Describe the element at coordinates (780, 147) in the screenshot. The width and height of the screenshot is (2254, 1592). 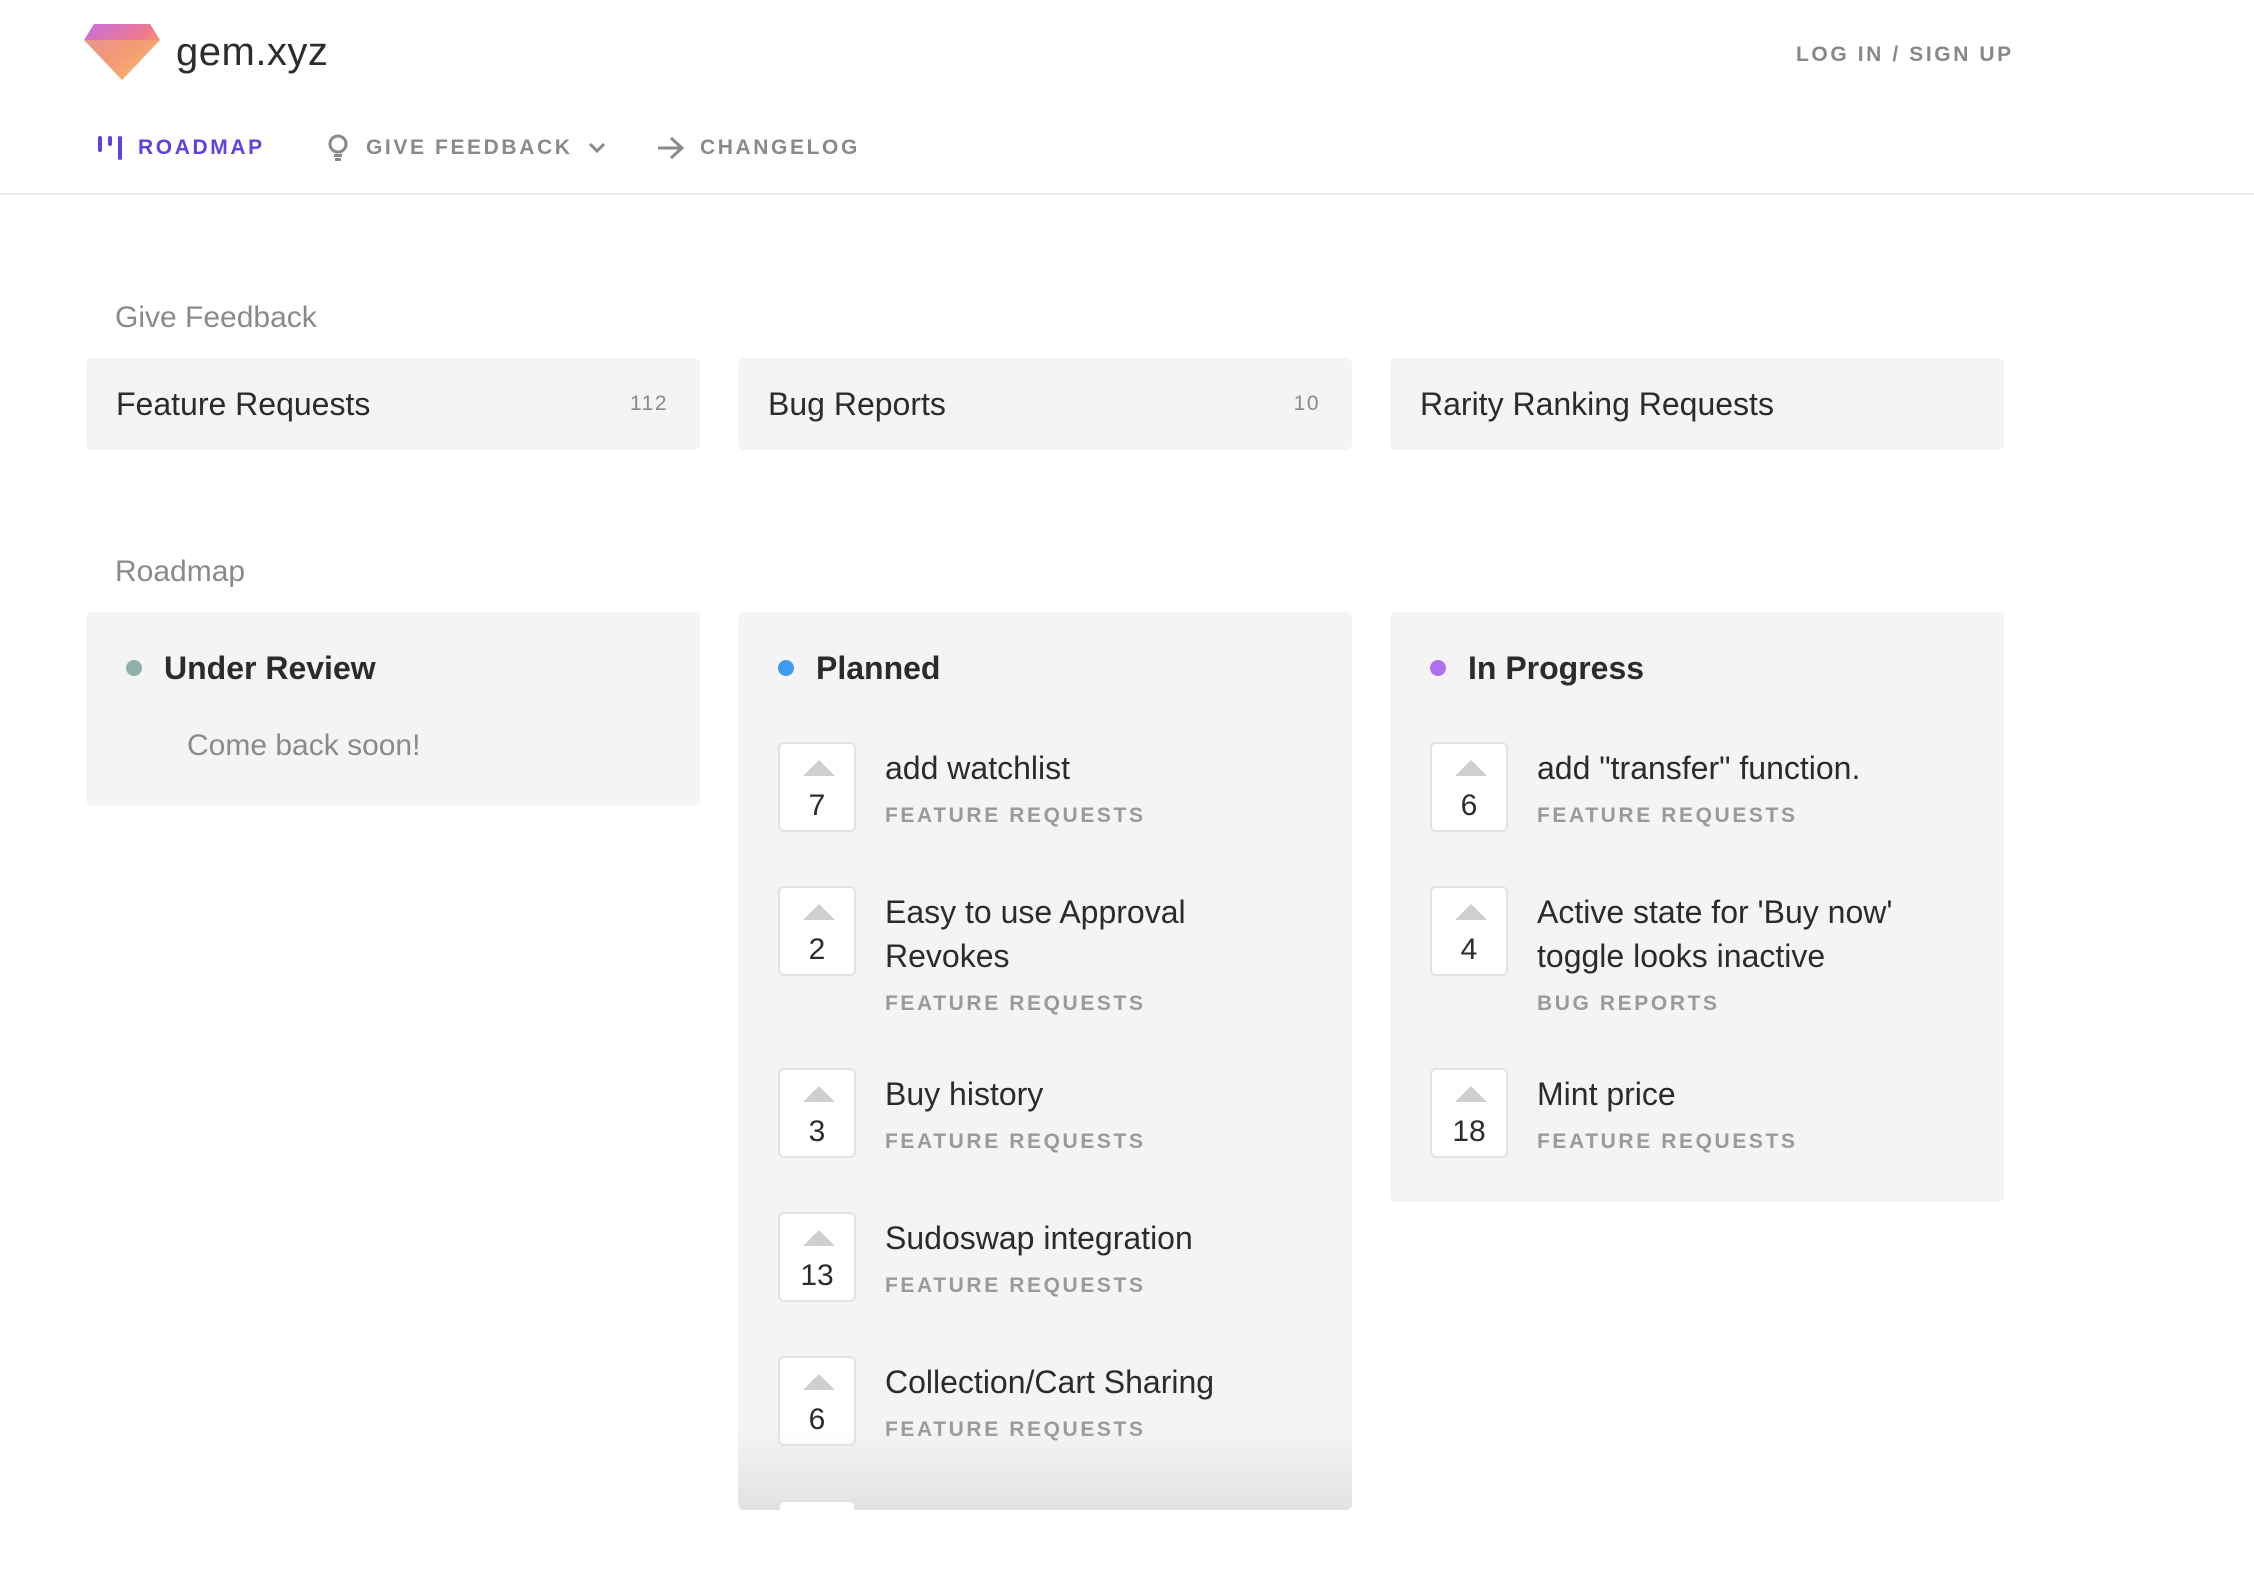
I see `nav-changelog-label: CHANGELOG` at that location.